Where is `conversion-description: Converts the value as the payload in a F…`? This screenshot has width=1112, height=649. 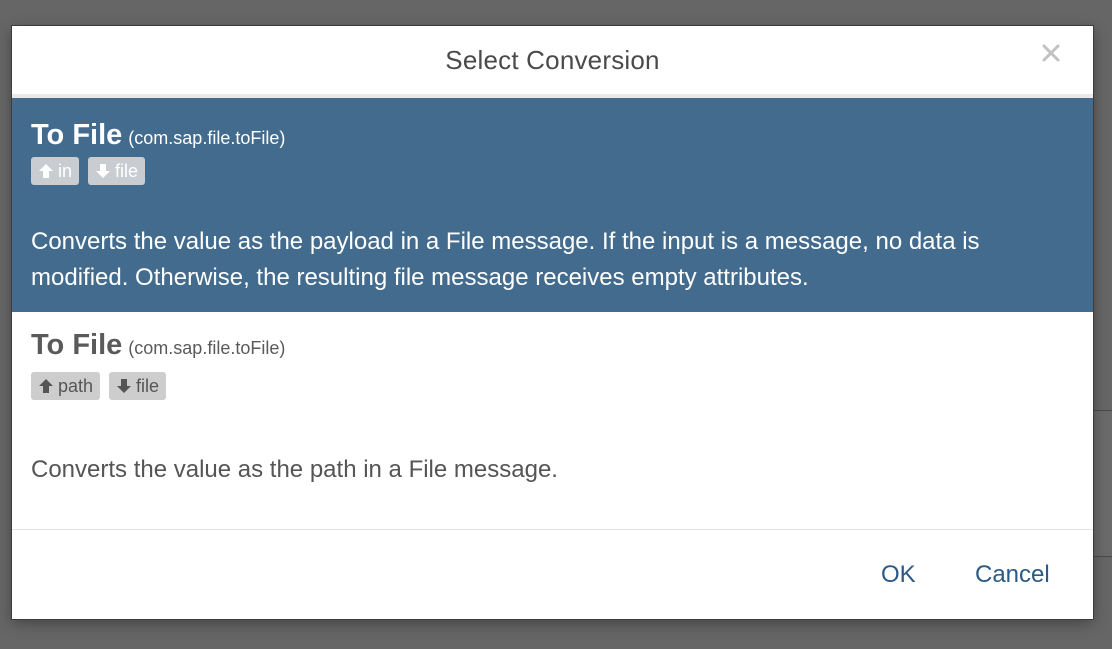
conversion-description: Converts the value as the payload in a F… is located at coordinates (505, 259).